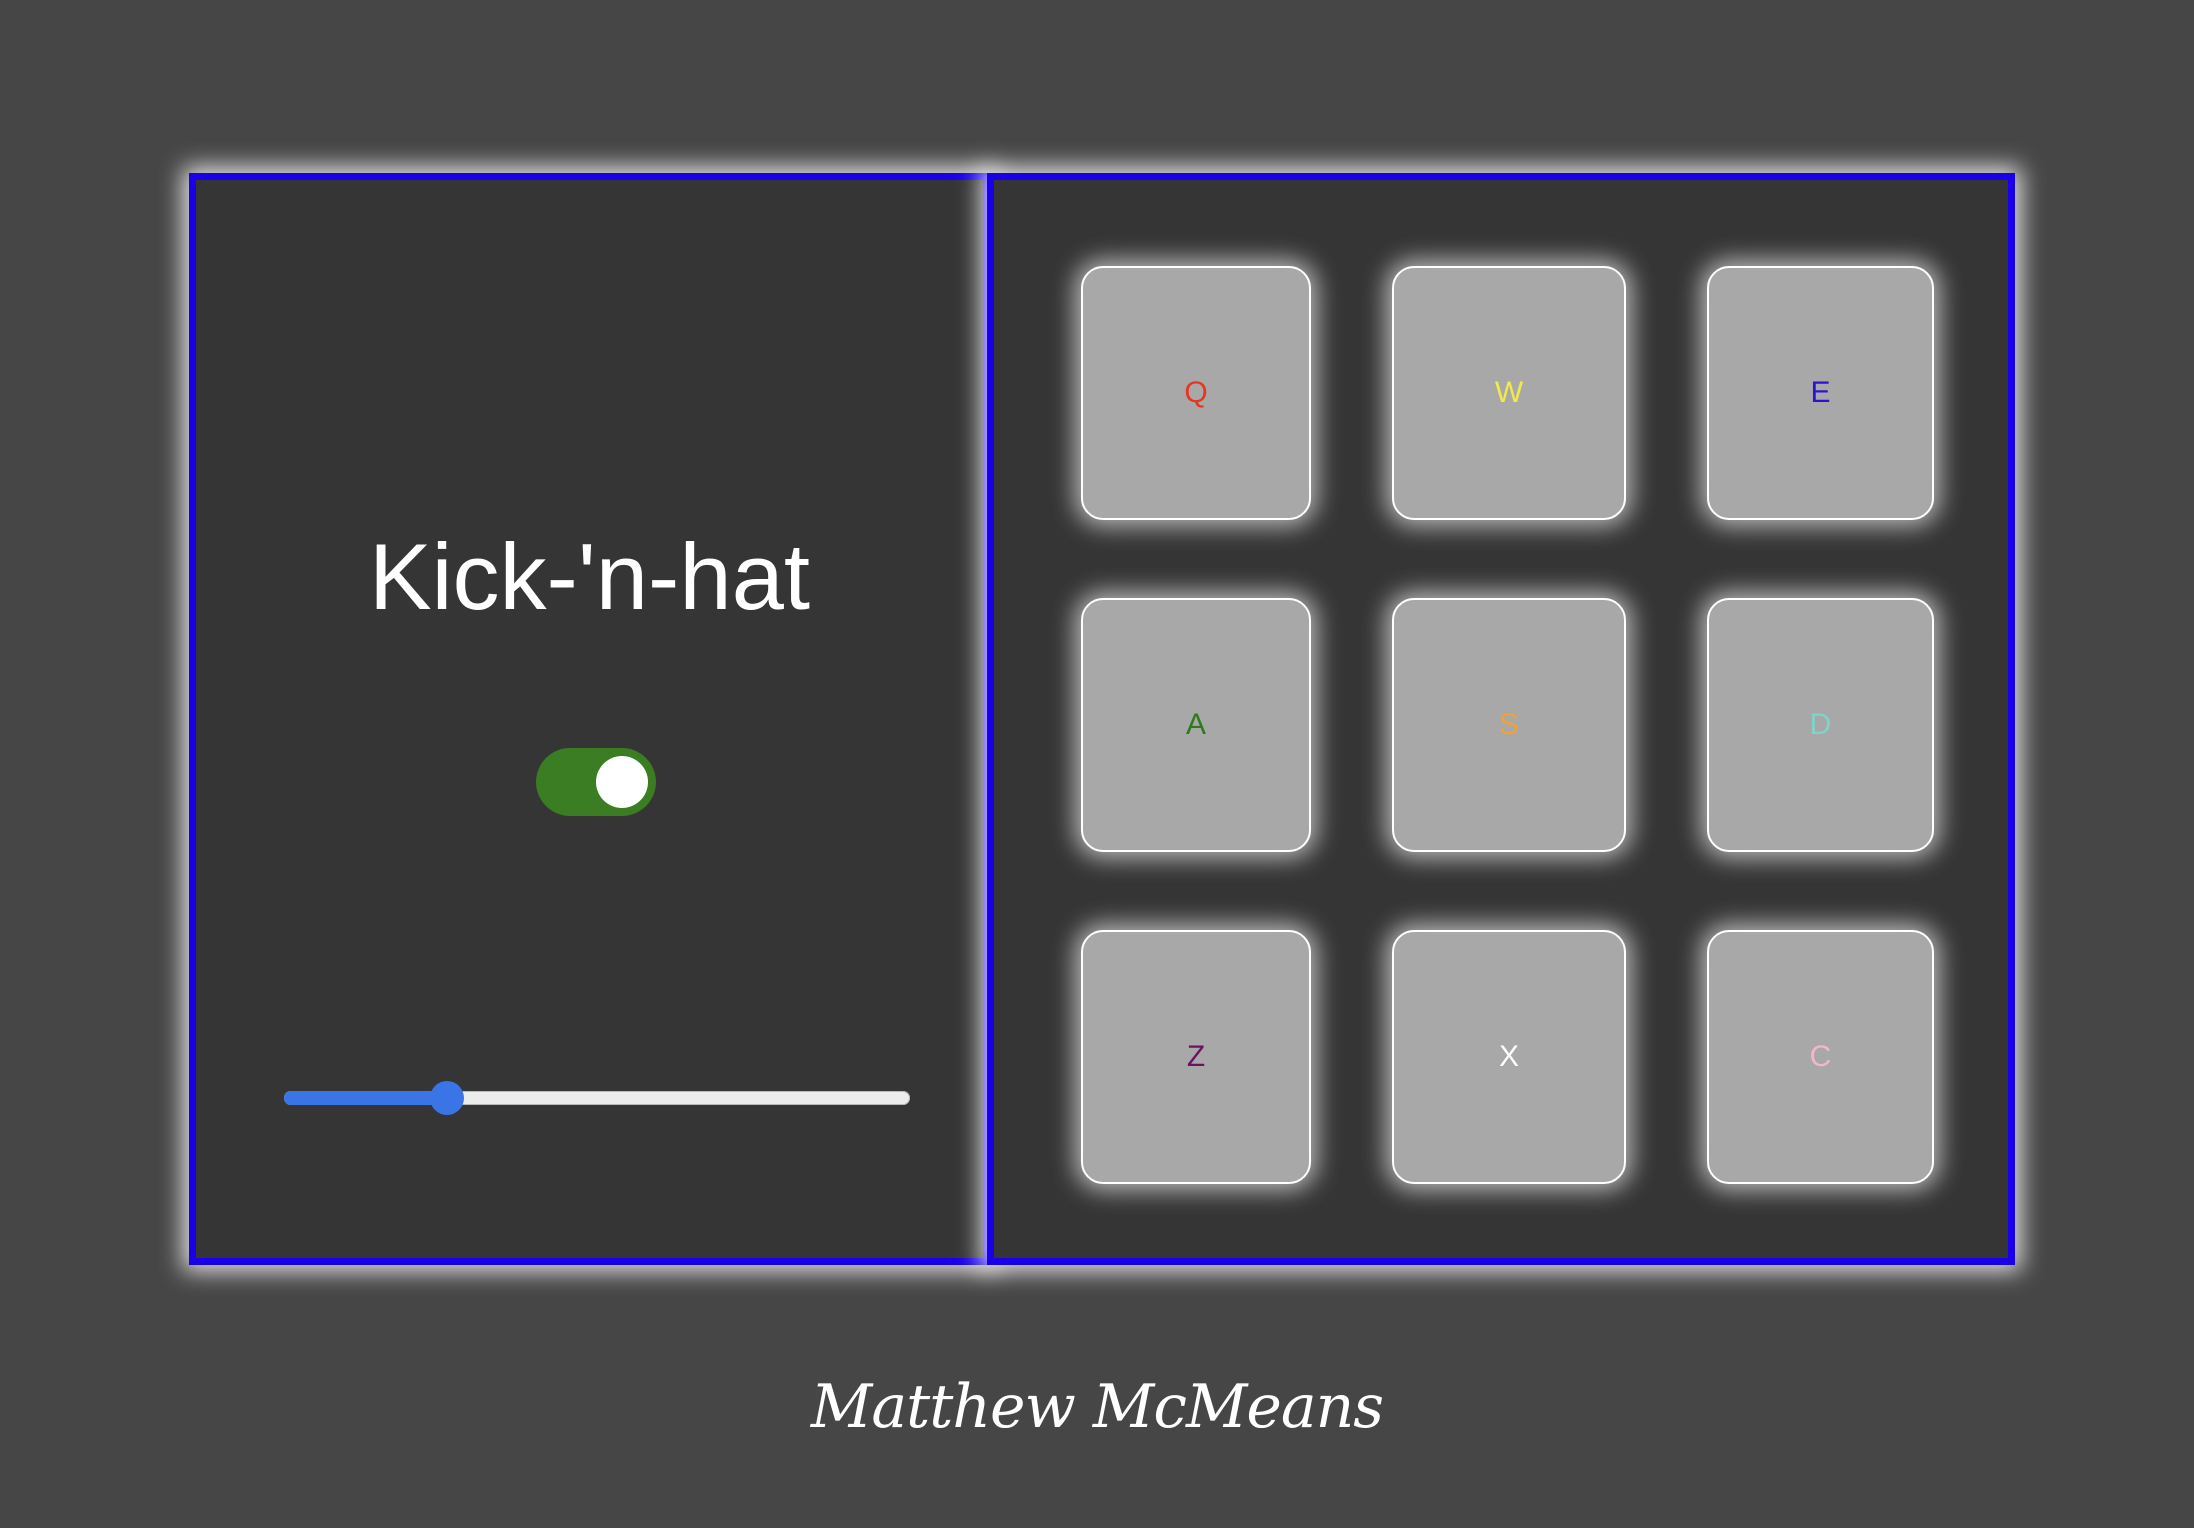 This screenshot has height=1528, width=2194. I want to click on volume-slider, so click(597, 1097).